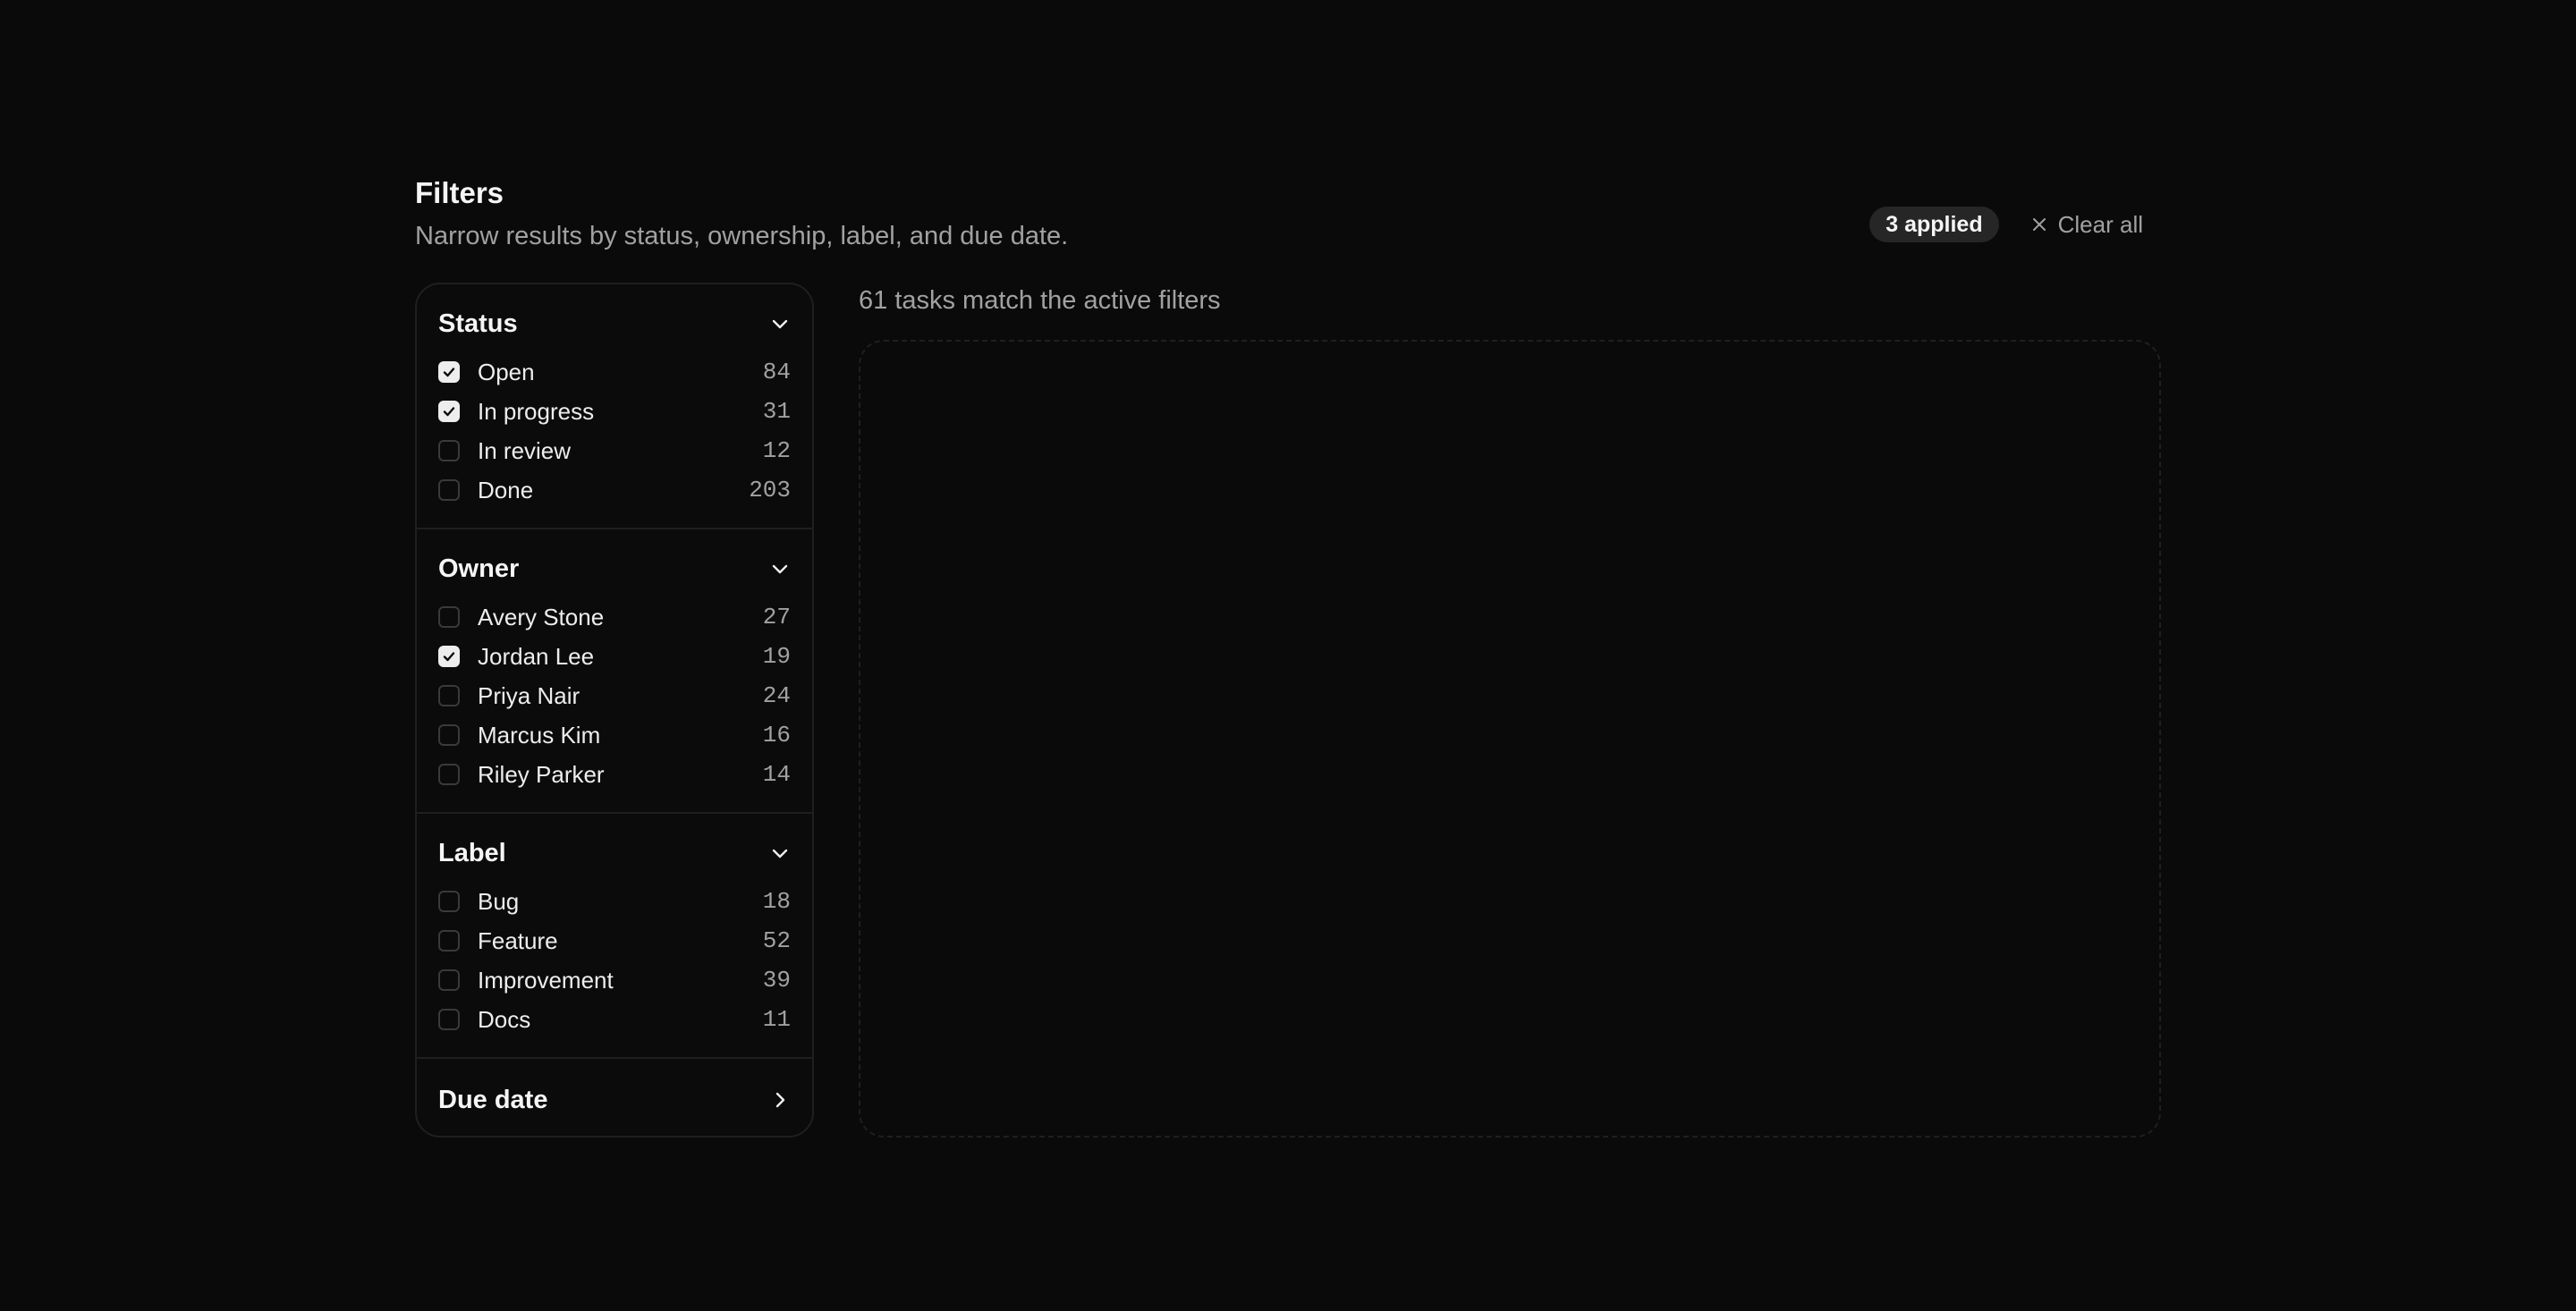 The width and height of the screenshot is (2576, 1311). I want to click on filter-option: Avery Stone 27, so click(614, 617).